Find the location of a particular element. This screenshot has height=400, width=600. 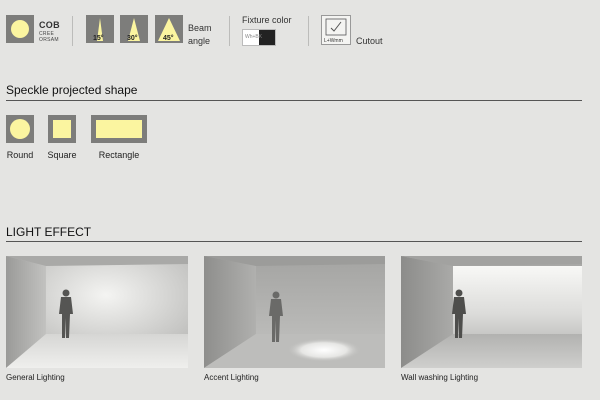

rectangle-shape-label: Rectangle is located at coordinates (119, 155).